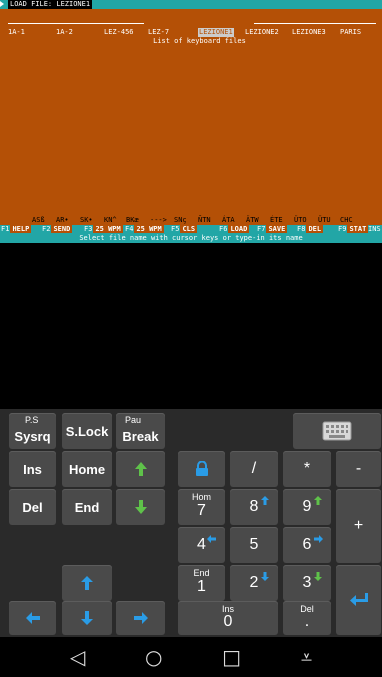 The height and width of the screenshot is (677, 382). I want to click on function-key-f2: F2 SEND, so click(57, 229).